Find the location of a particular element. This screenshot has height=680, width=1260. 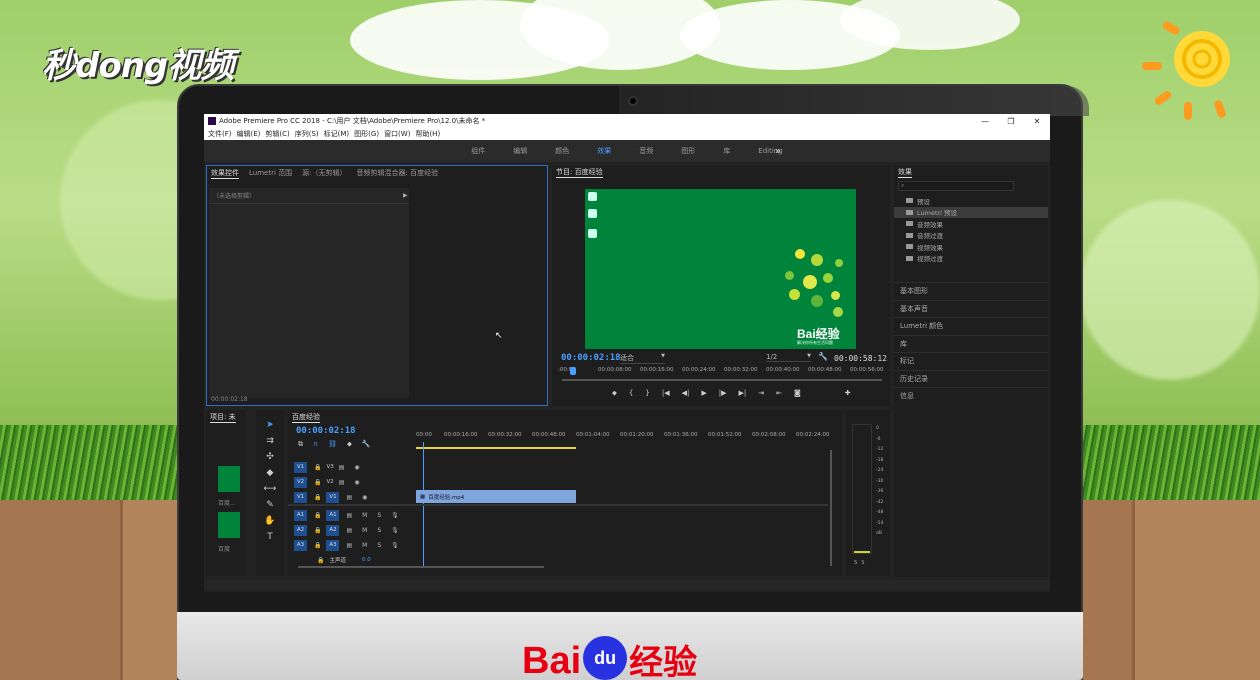

overwrite-icon: ⇤ is located at coordinates (779, 393).